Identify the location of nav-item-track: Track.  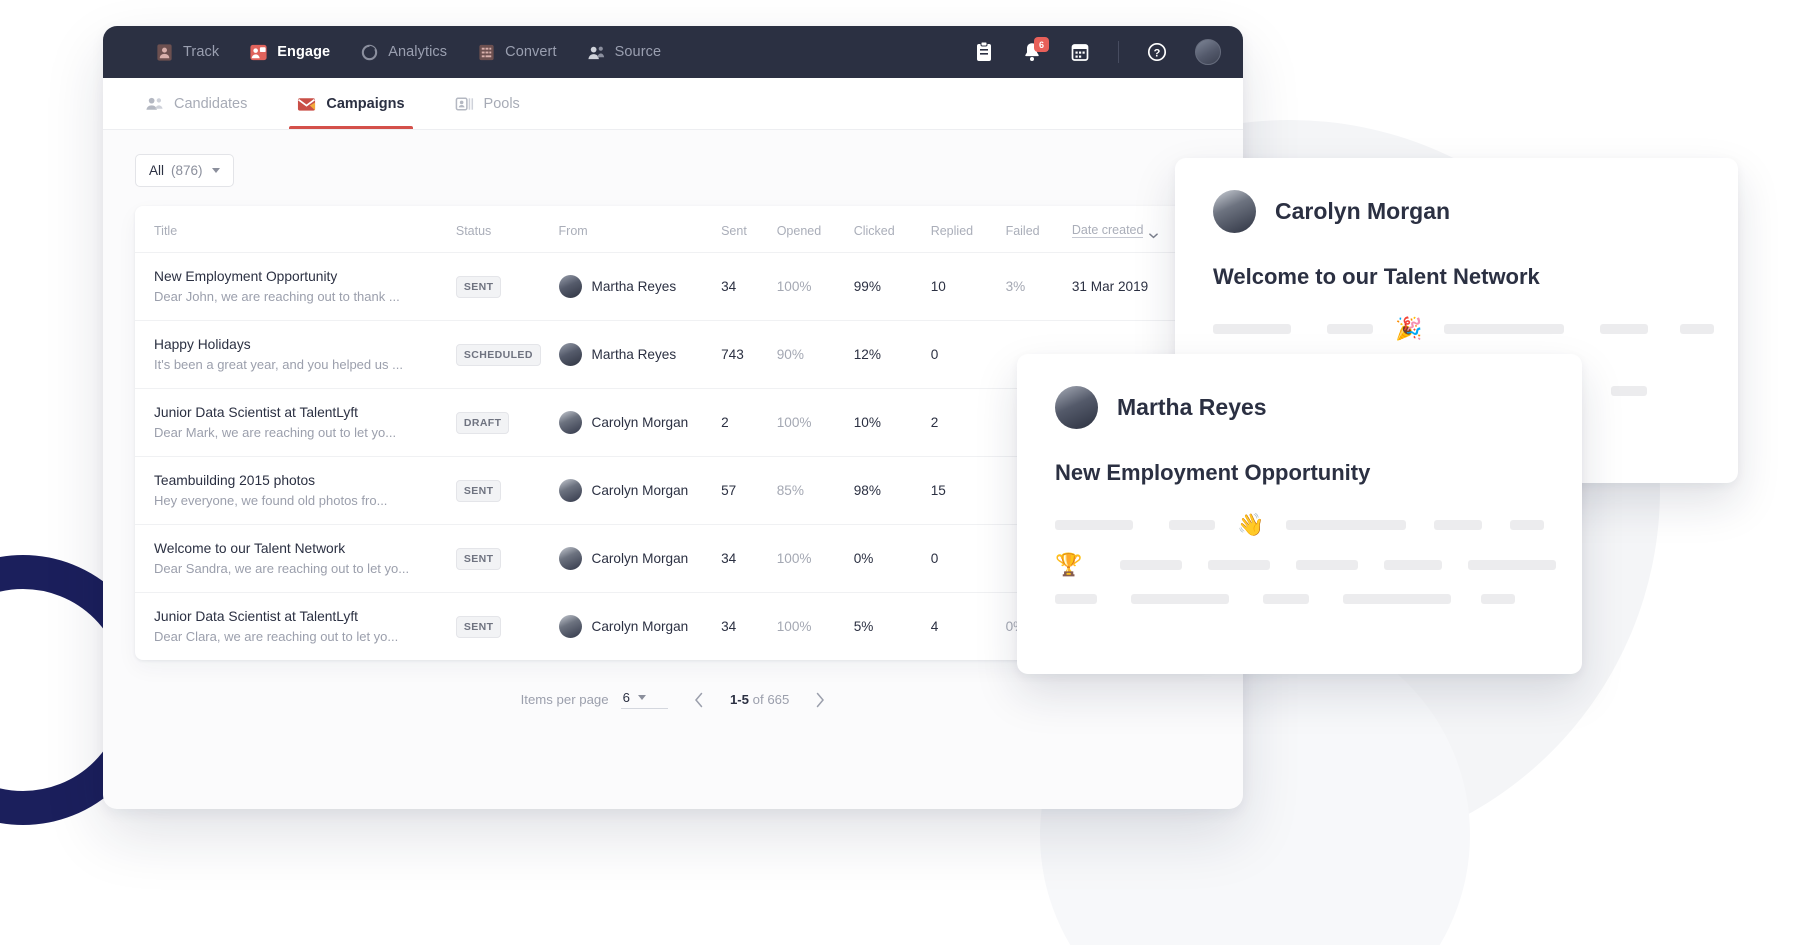
(187, 52).